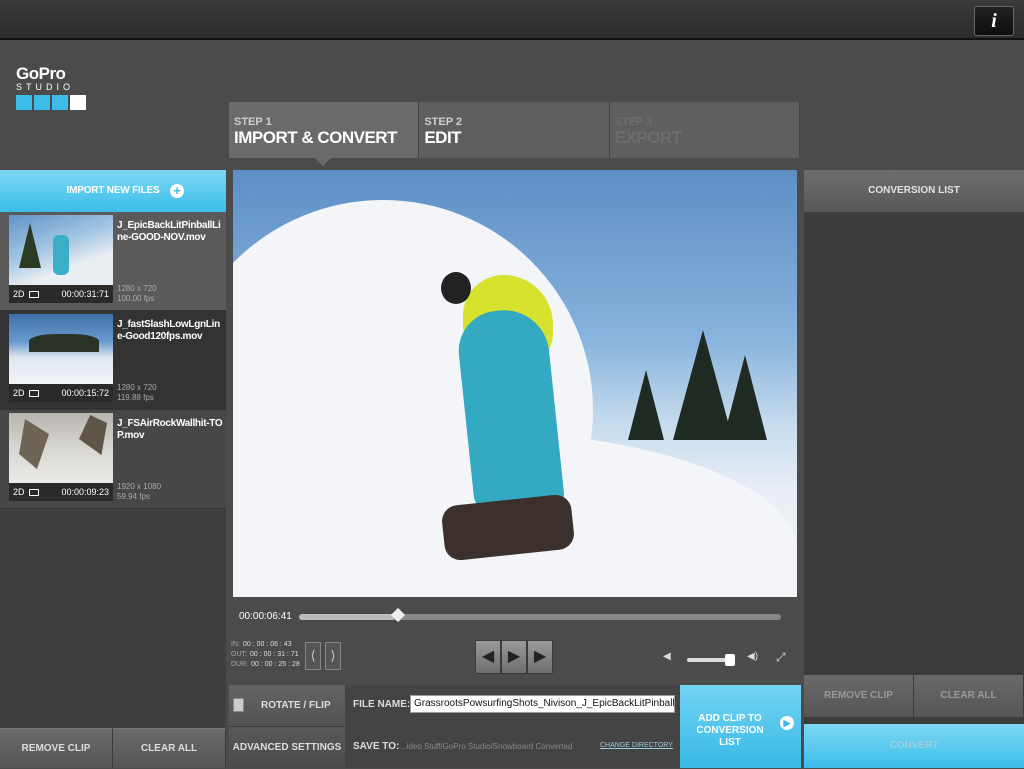 The height and width of the screenshot is (769, 1024). I want to click on save-to-label: SAVE TO:, so click(376, 746).